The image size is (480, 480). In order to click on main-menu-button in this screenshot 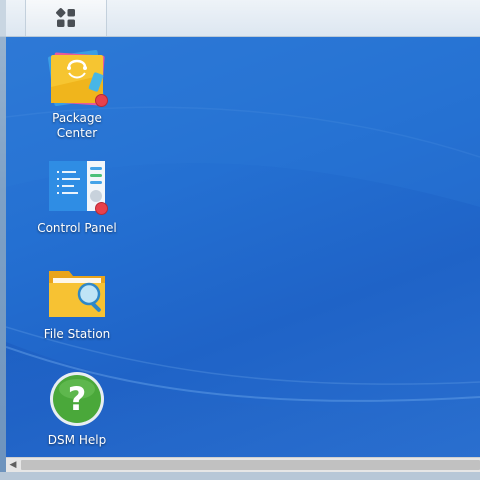, I will do `click(66, 18)`.